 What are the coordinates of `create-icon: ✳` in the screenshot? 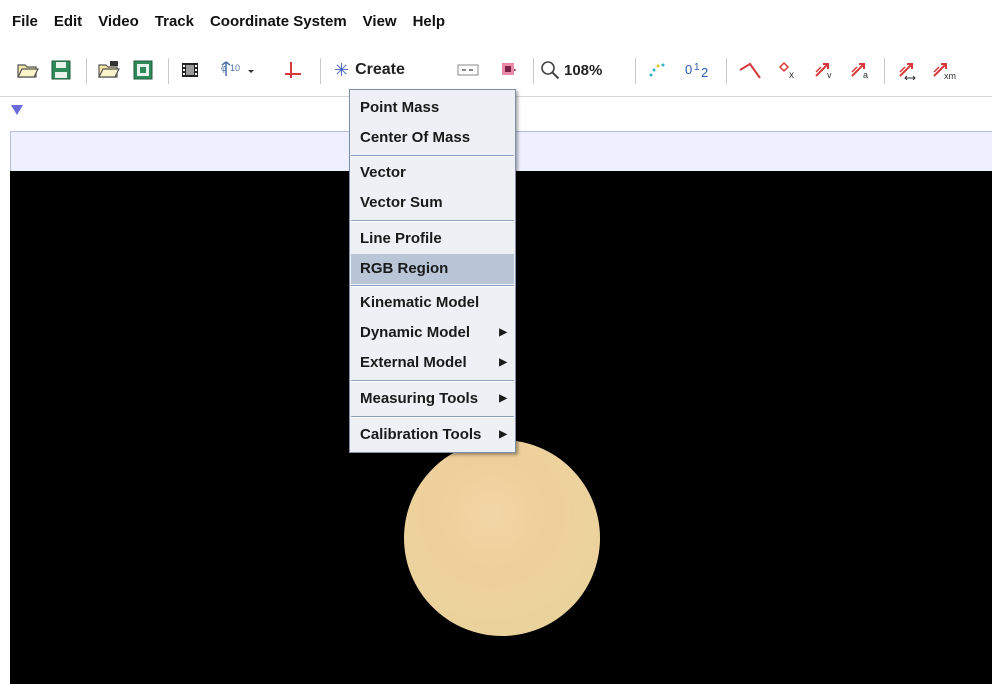 It's located at (342, 69).